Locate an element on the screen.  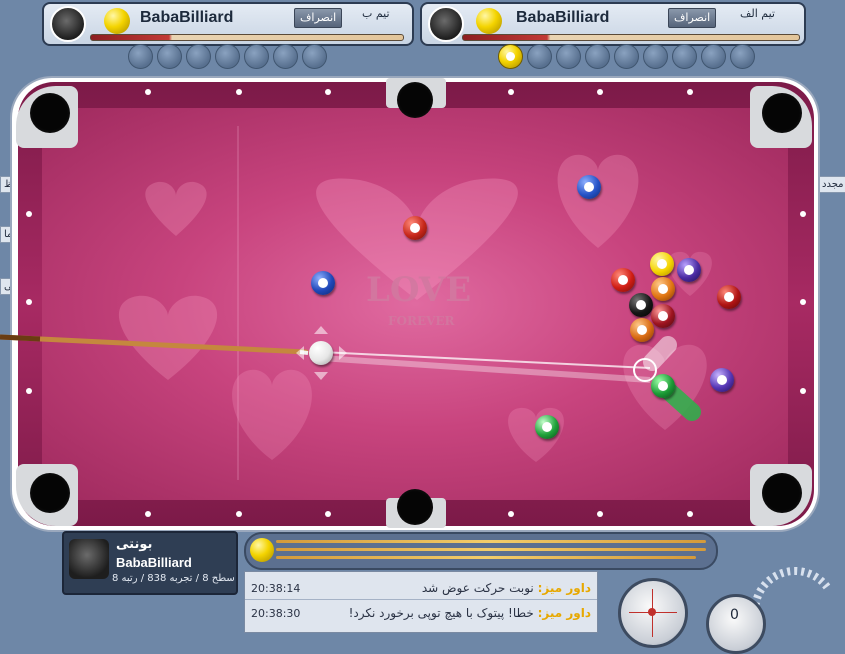
table-logo-subtitle: FOREVER is located at coordinates (421, 321).